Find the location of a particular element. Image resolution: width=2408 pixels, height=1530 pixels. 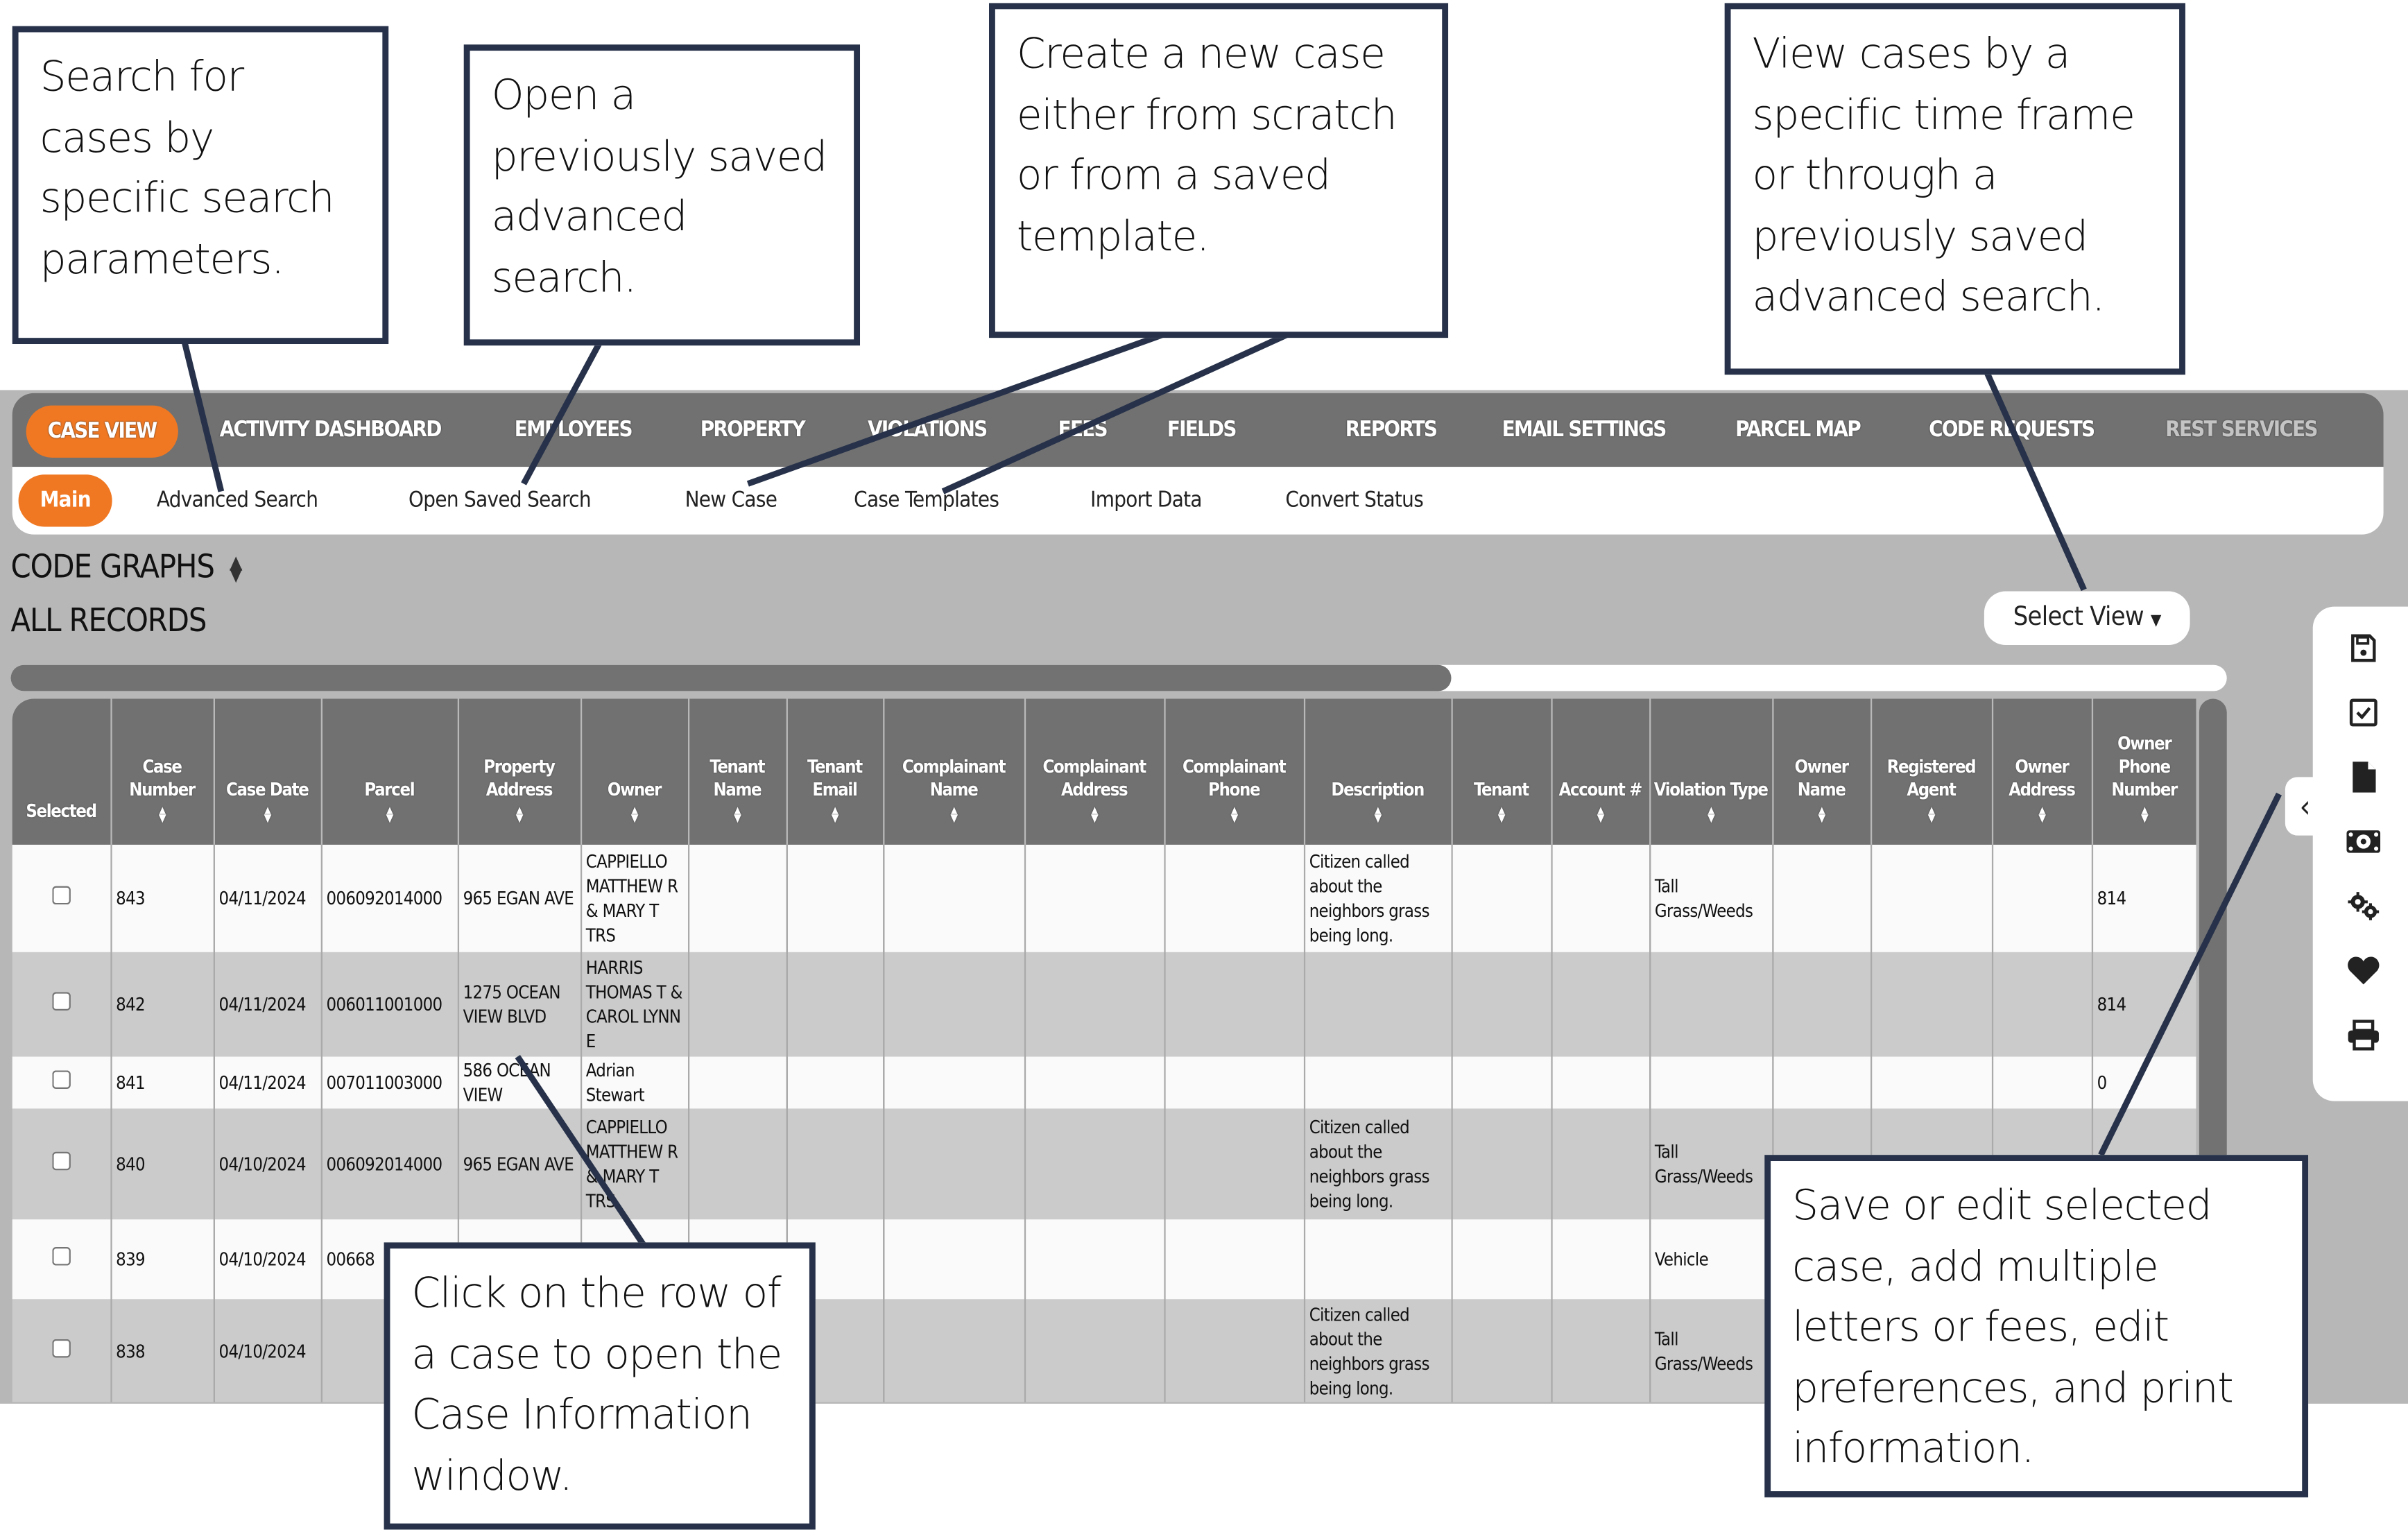

column-header-case-number: Case Number ▲ ▼ is located at coordinates (162, 771).